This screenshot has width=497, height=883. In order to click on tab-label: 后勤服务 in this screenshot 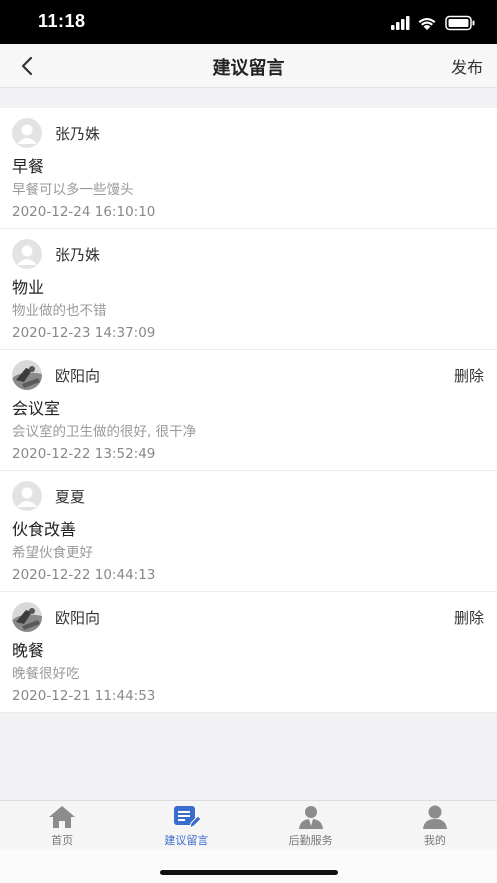, I will do `click(310, 840)`.